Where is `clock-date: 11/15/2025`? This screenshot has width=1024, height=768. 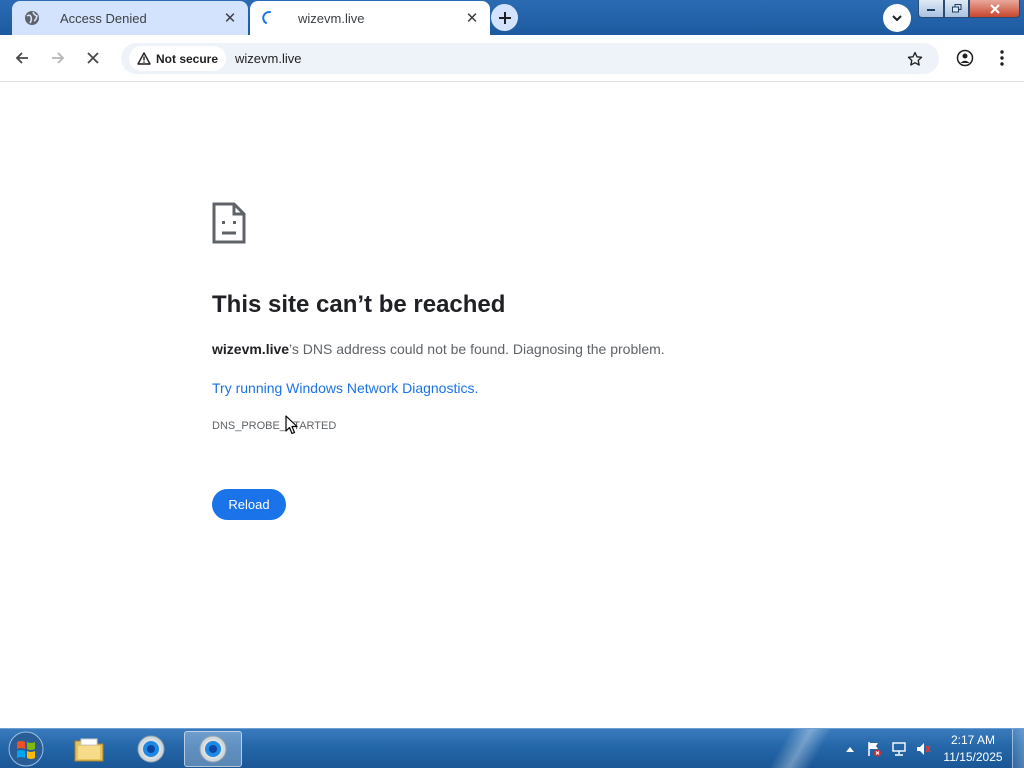 clock-date: 11/15/2025 is located at coordinates (973, 757).